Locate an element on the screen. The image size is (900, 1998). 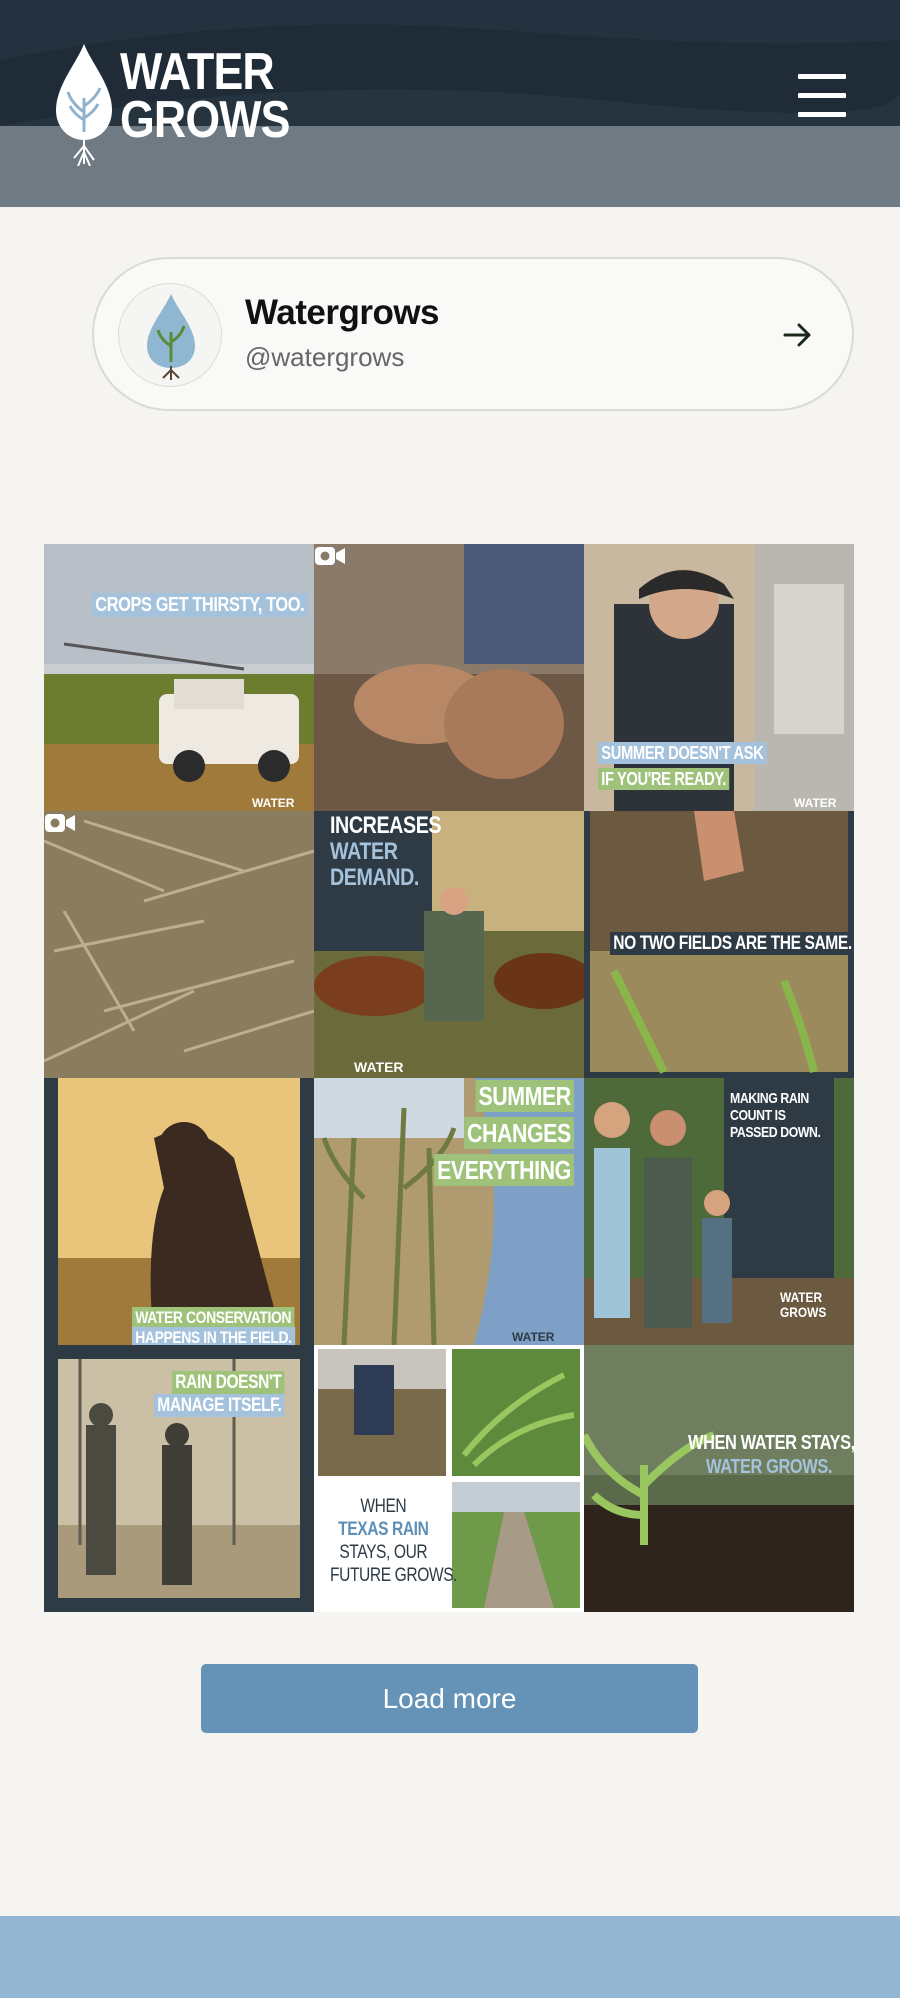
logo-line-1: WATER is located at coordinates (197, 72).